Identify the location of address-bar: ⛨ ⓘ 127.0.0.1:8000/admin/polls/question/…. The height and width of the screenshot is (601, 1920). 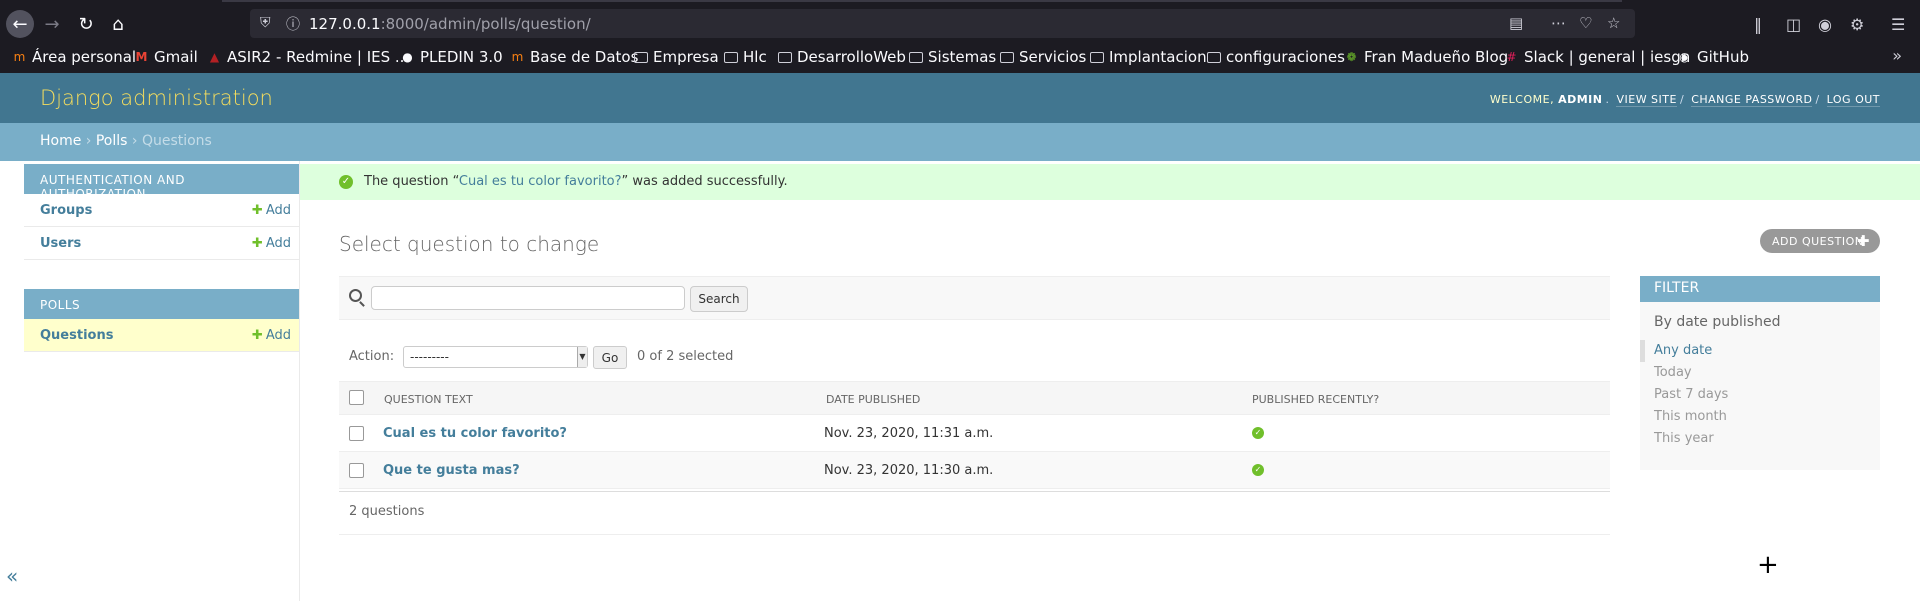
(942, 23).